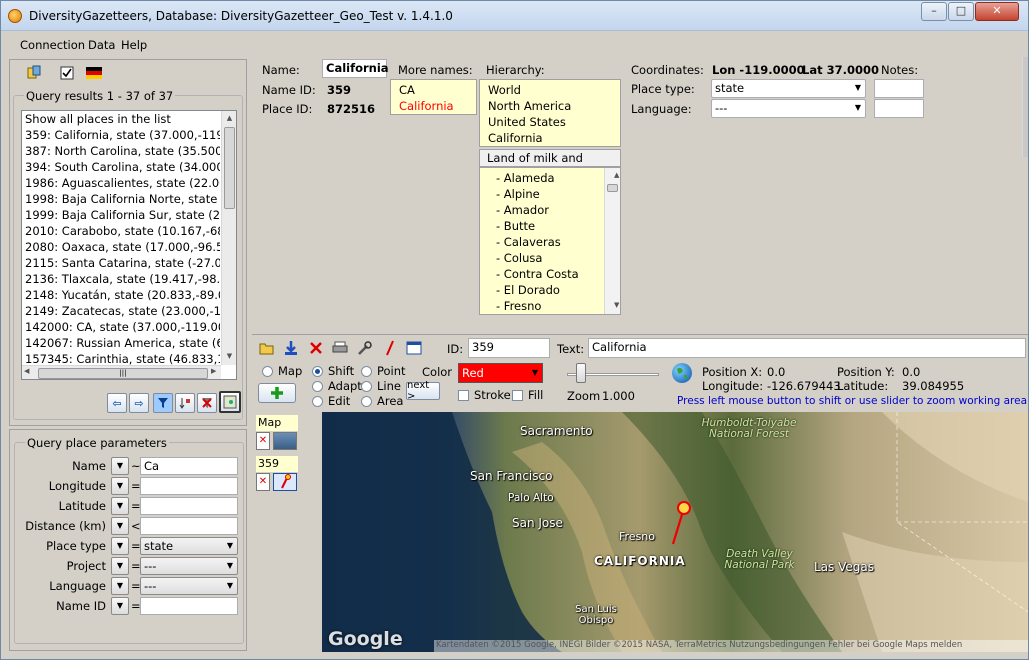 The width and height of the screenshot is (1029, 660). I want to click on fill-checkbox: Fill, so click(527, 395).